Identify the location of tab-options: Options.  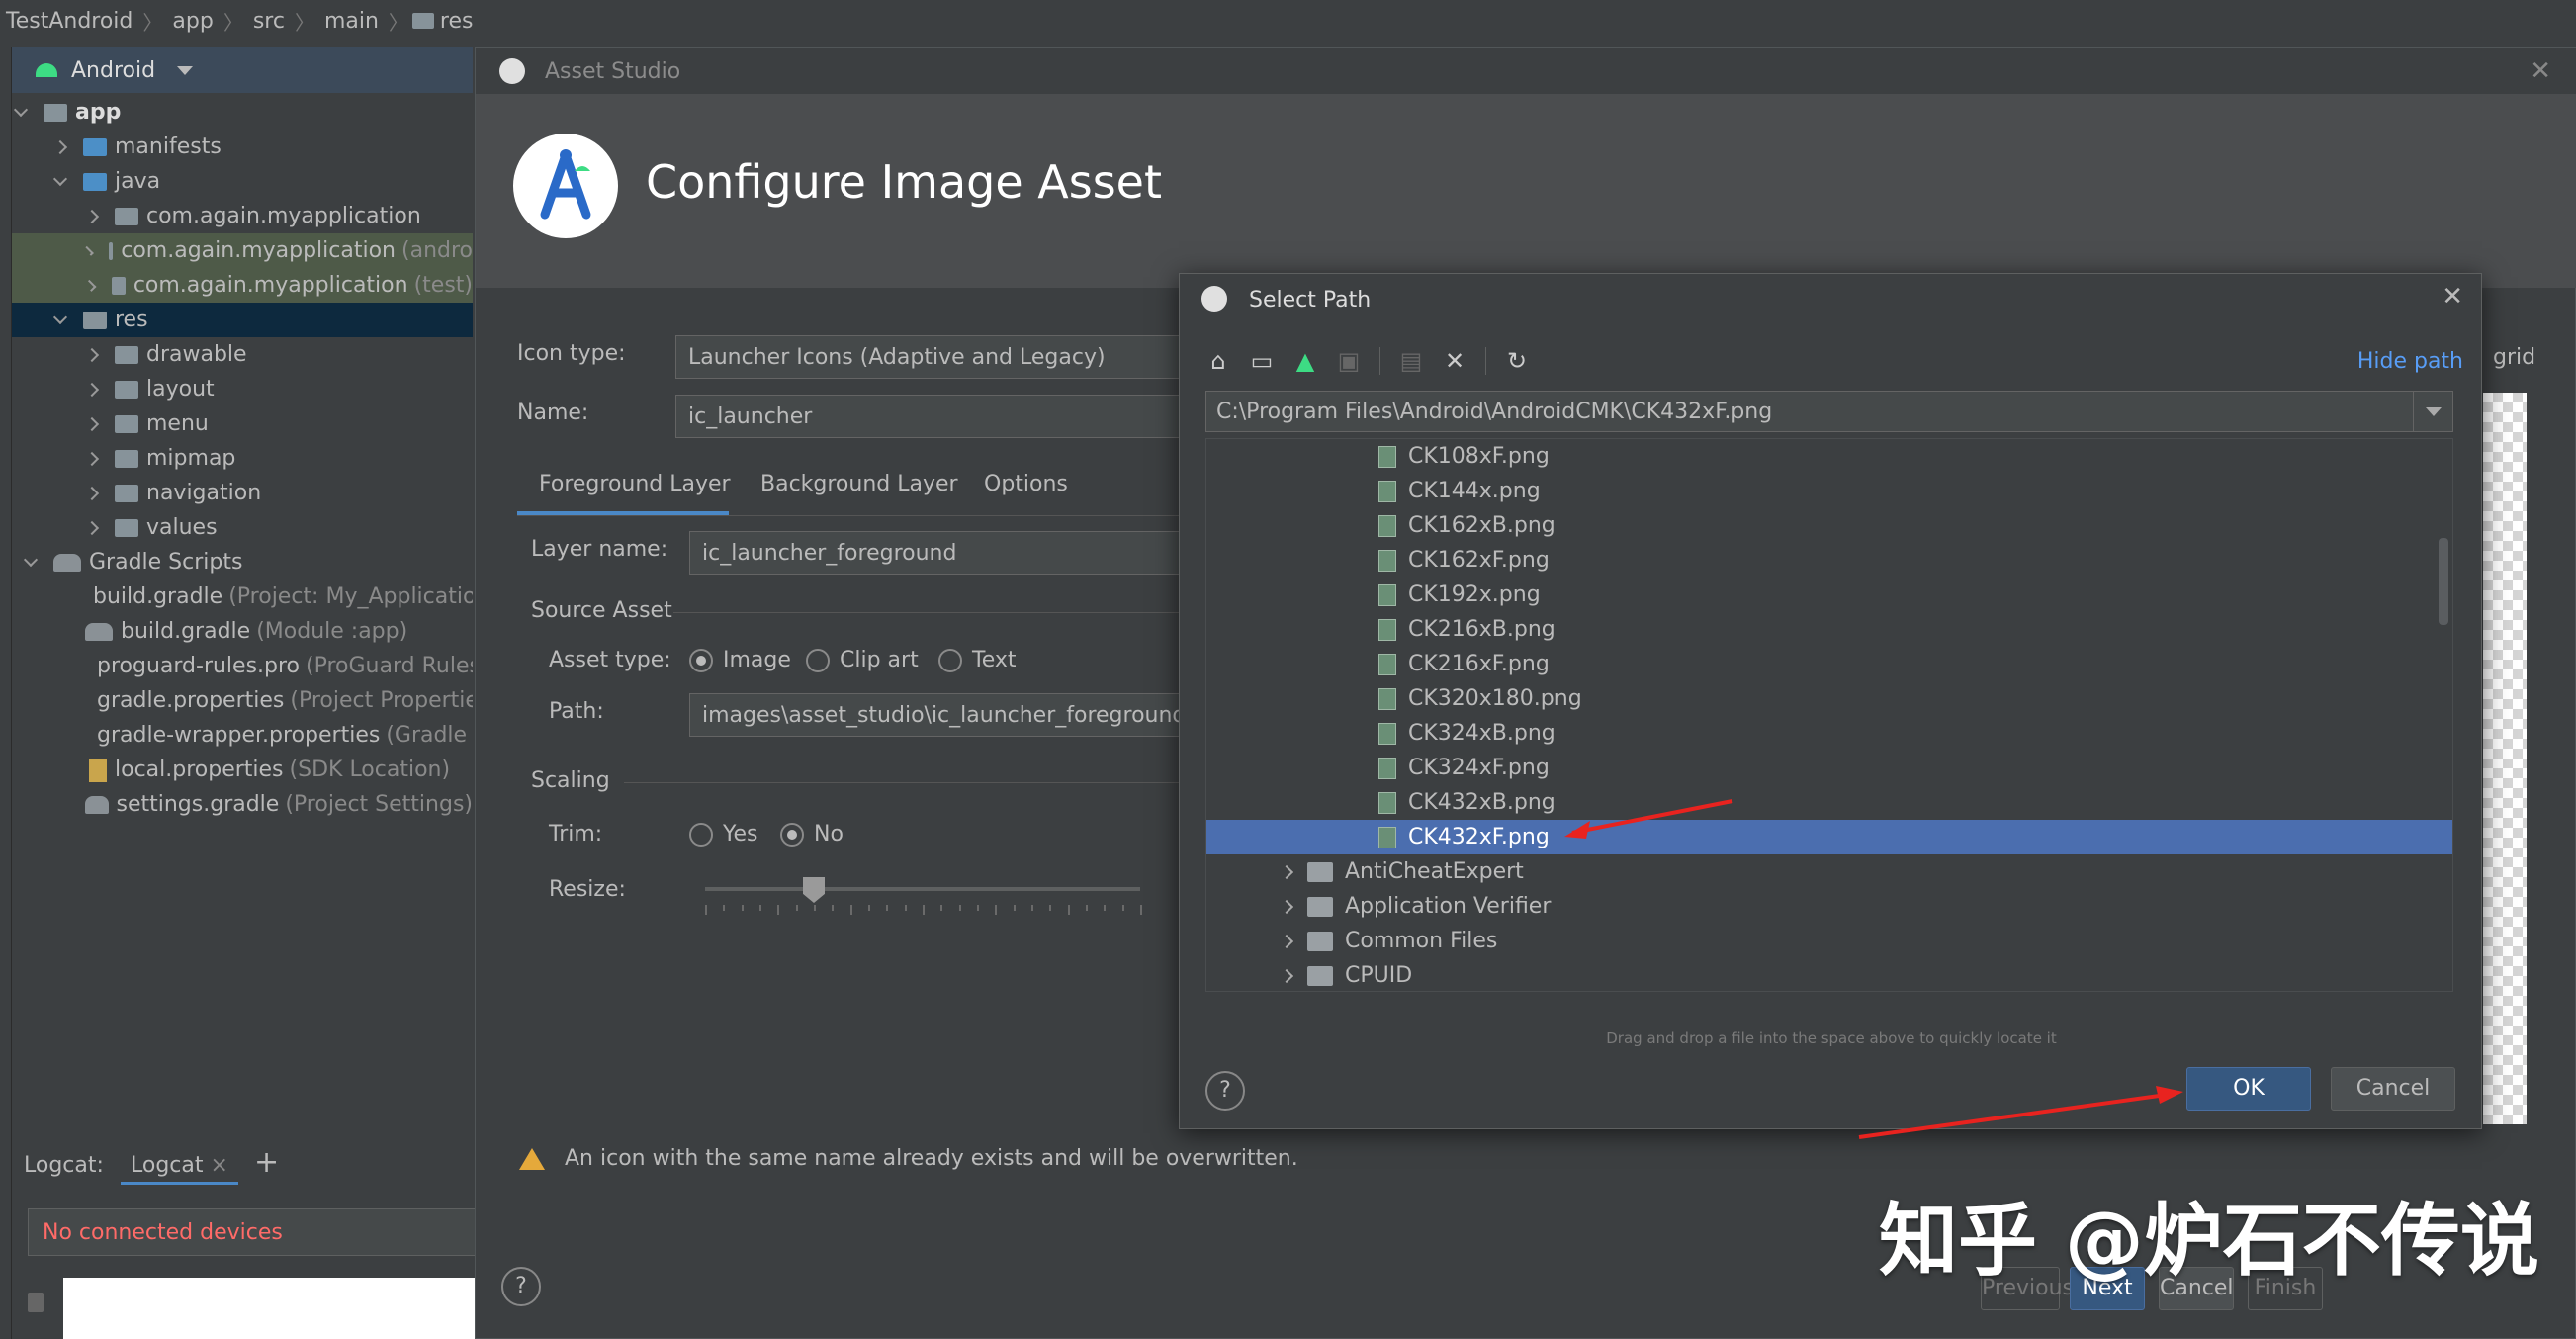
(1026, 484).